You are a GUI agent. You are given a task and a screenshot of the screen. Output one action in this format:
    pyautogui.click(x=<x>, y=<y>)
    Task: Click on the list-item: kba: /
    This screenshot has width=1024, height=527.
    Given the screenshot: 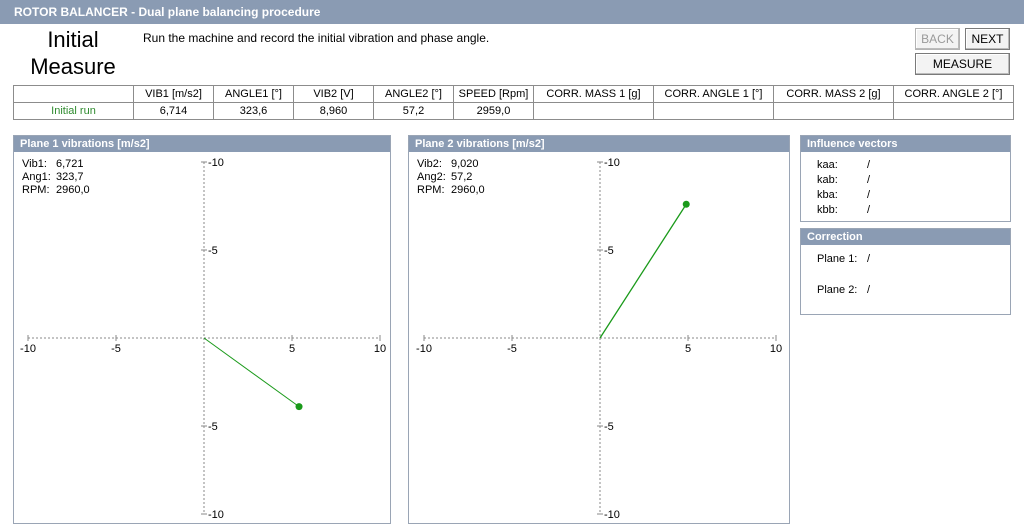 What is the action you would take?
    pyautogui.click(x=913, y=195)
    